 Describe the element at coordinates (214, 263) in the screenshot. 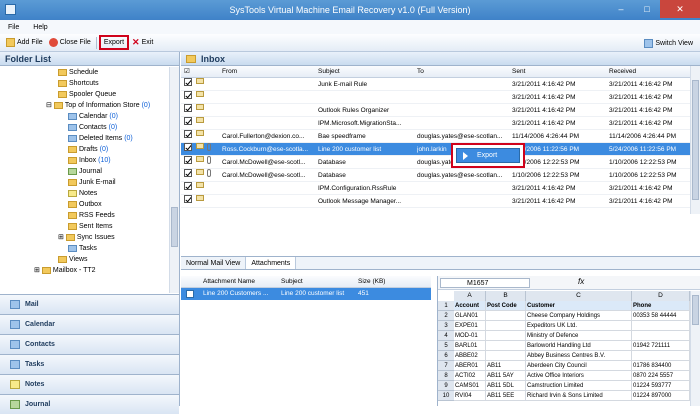

I see `tab-normal-mail-view: Normal Mail View` at that location.